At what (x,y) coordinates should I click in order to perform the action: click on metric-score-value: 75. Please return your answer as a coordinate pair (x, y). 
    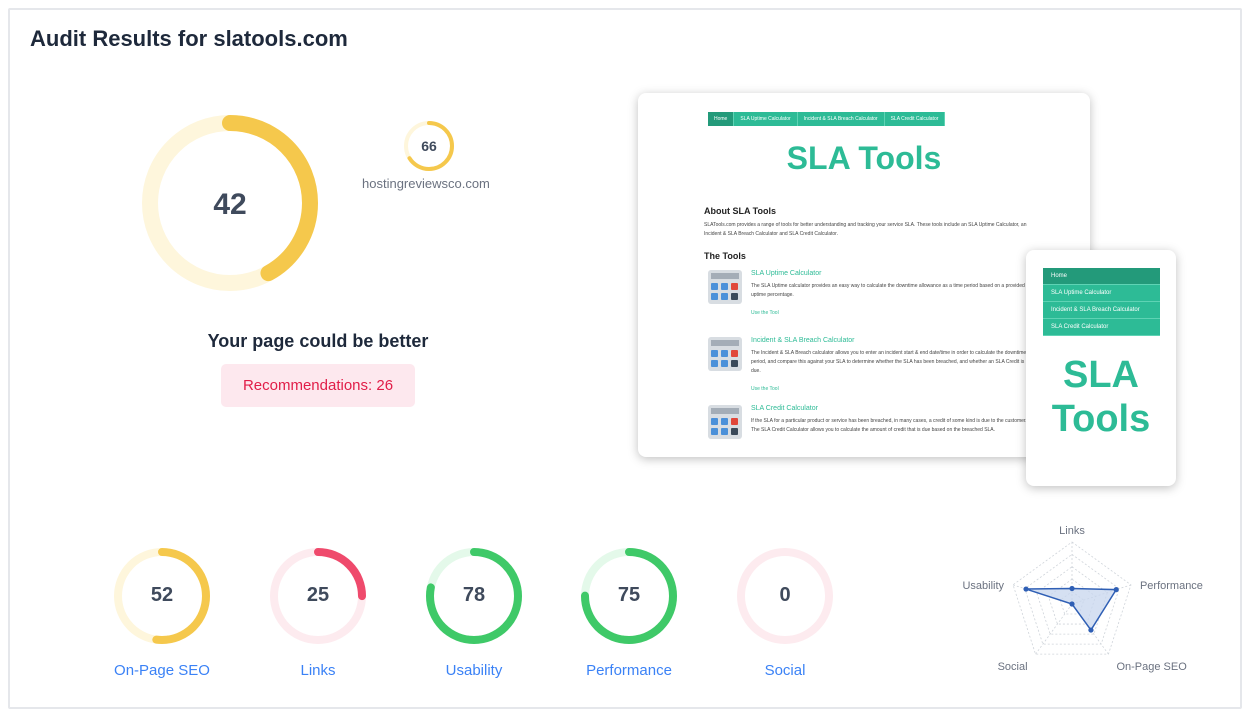
    Looking at the image, I should click on (629, 595).